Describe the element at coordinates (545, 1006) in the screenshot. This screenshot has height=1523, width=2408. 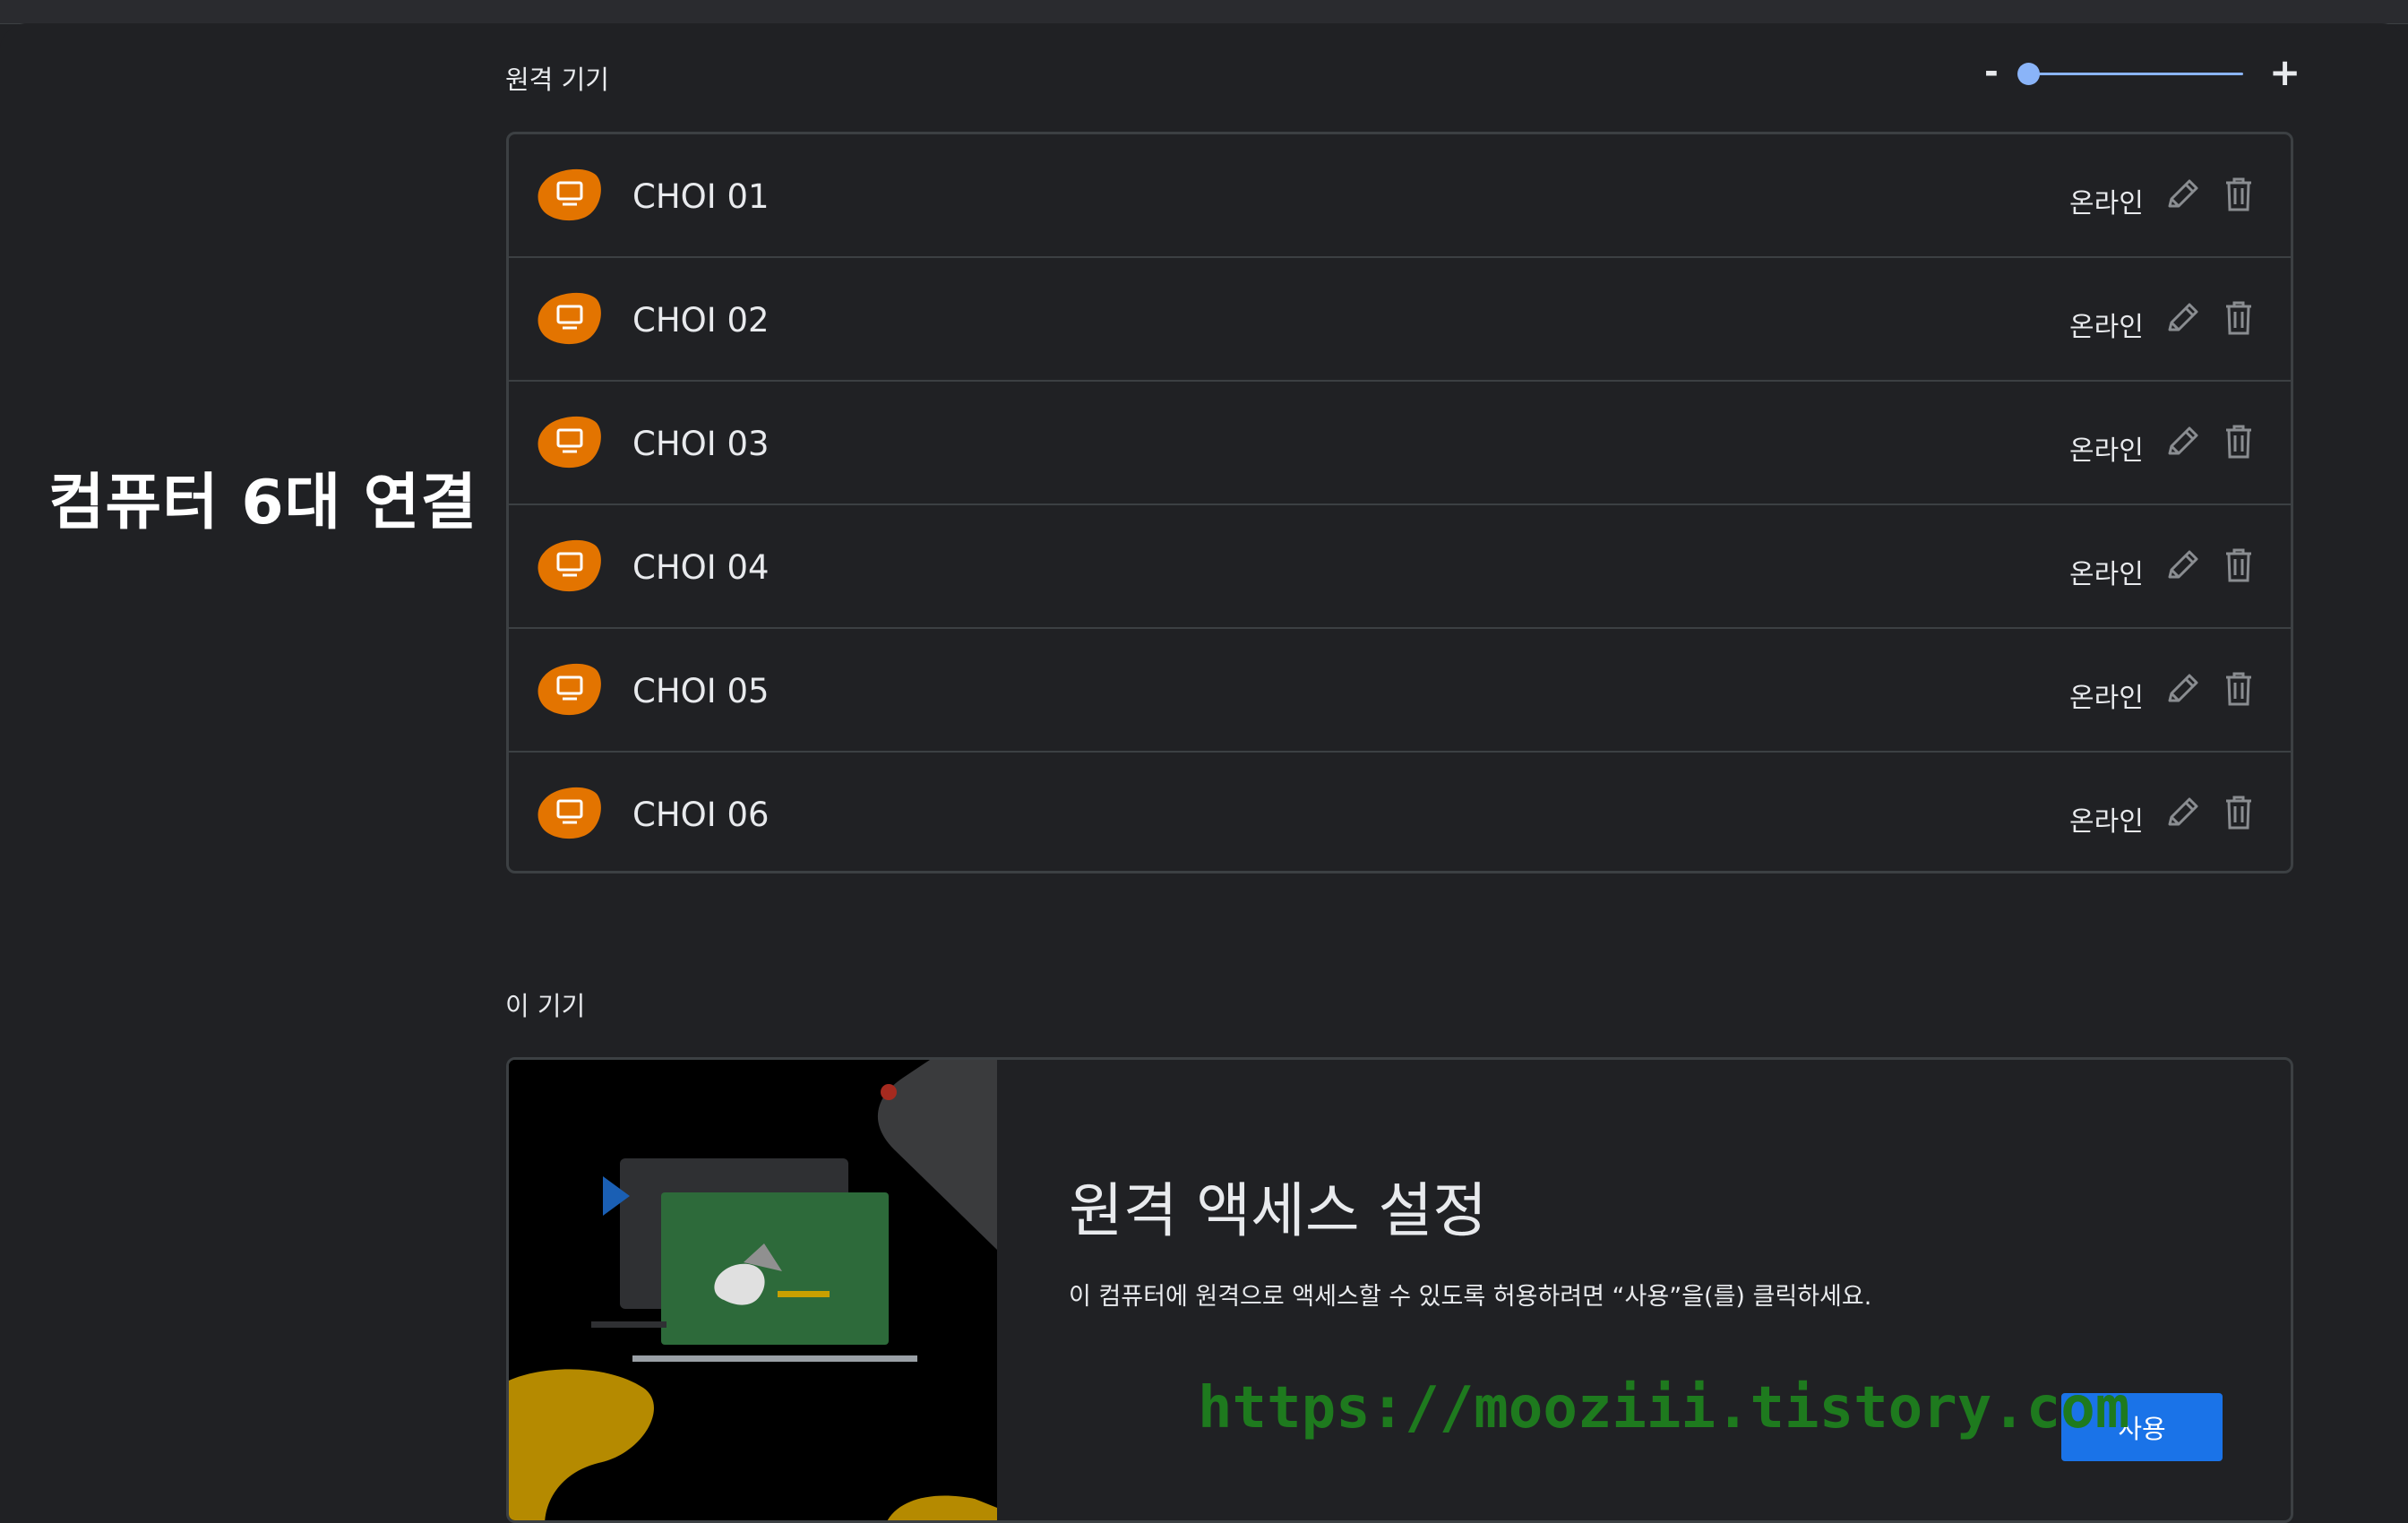
I see `this-device-heading: 이 기기` at that location.